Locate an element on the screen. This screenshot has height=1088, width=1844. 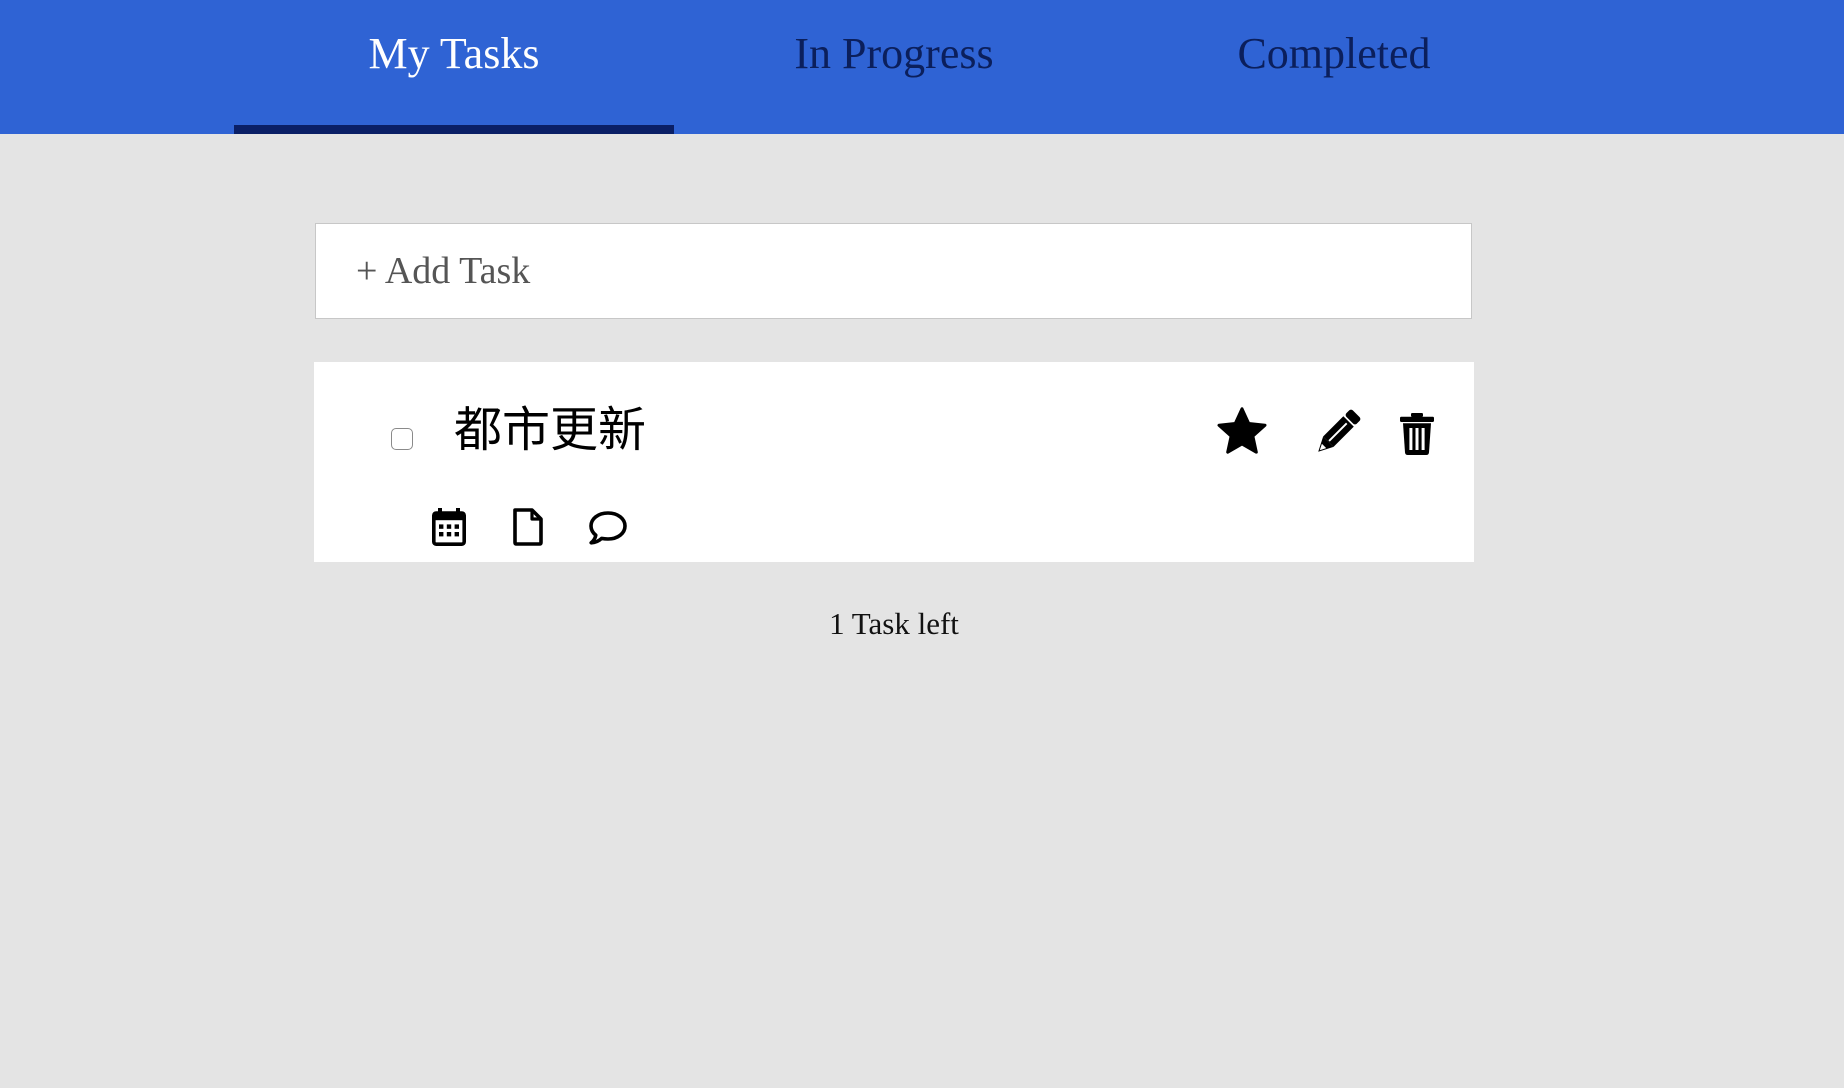
tab-label: In Progress is located at coordinates (894, 53).